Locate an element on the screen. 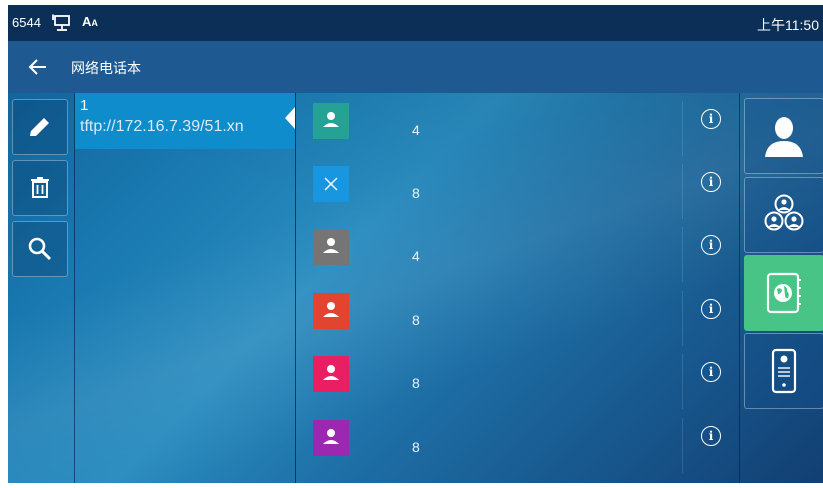  back-button is located at coordinates (37, 67).